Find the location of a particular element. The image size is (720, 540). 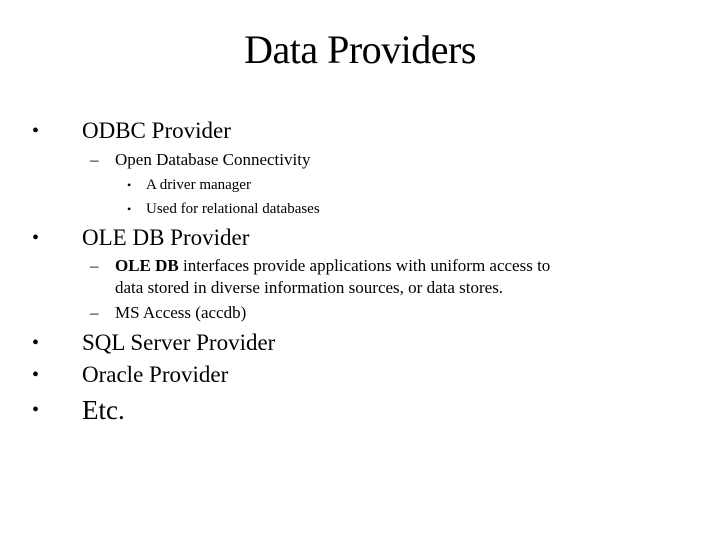

sub-sub-bullet-text: A driver manager is located at coordinates (198, 185).